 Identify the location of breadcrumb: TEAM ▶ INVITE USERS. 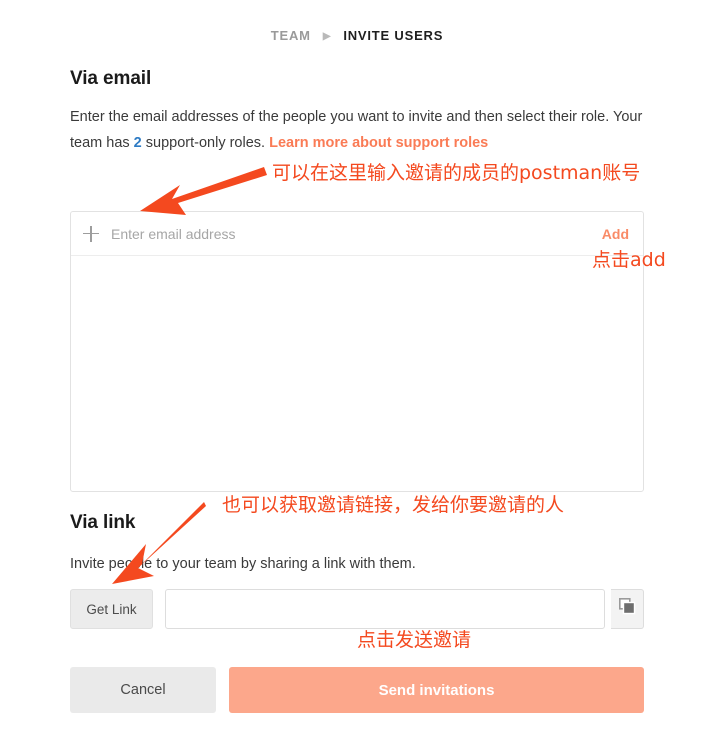
(357, 35).